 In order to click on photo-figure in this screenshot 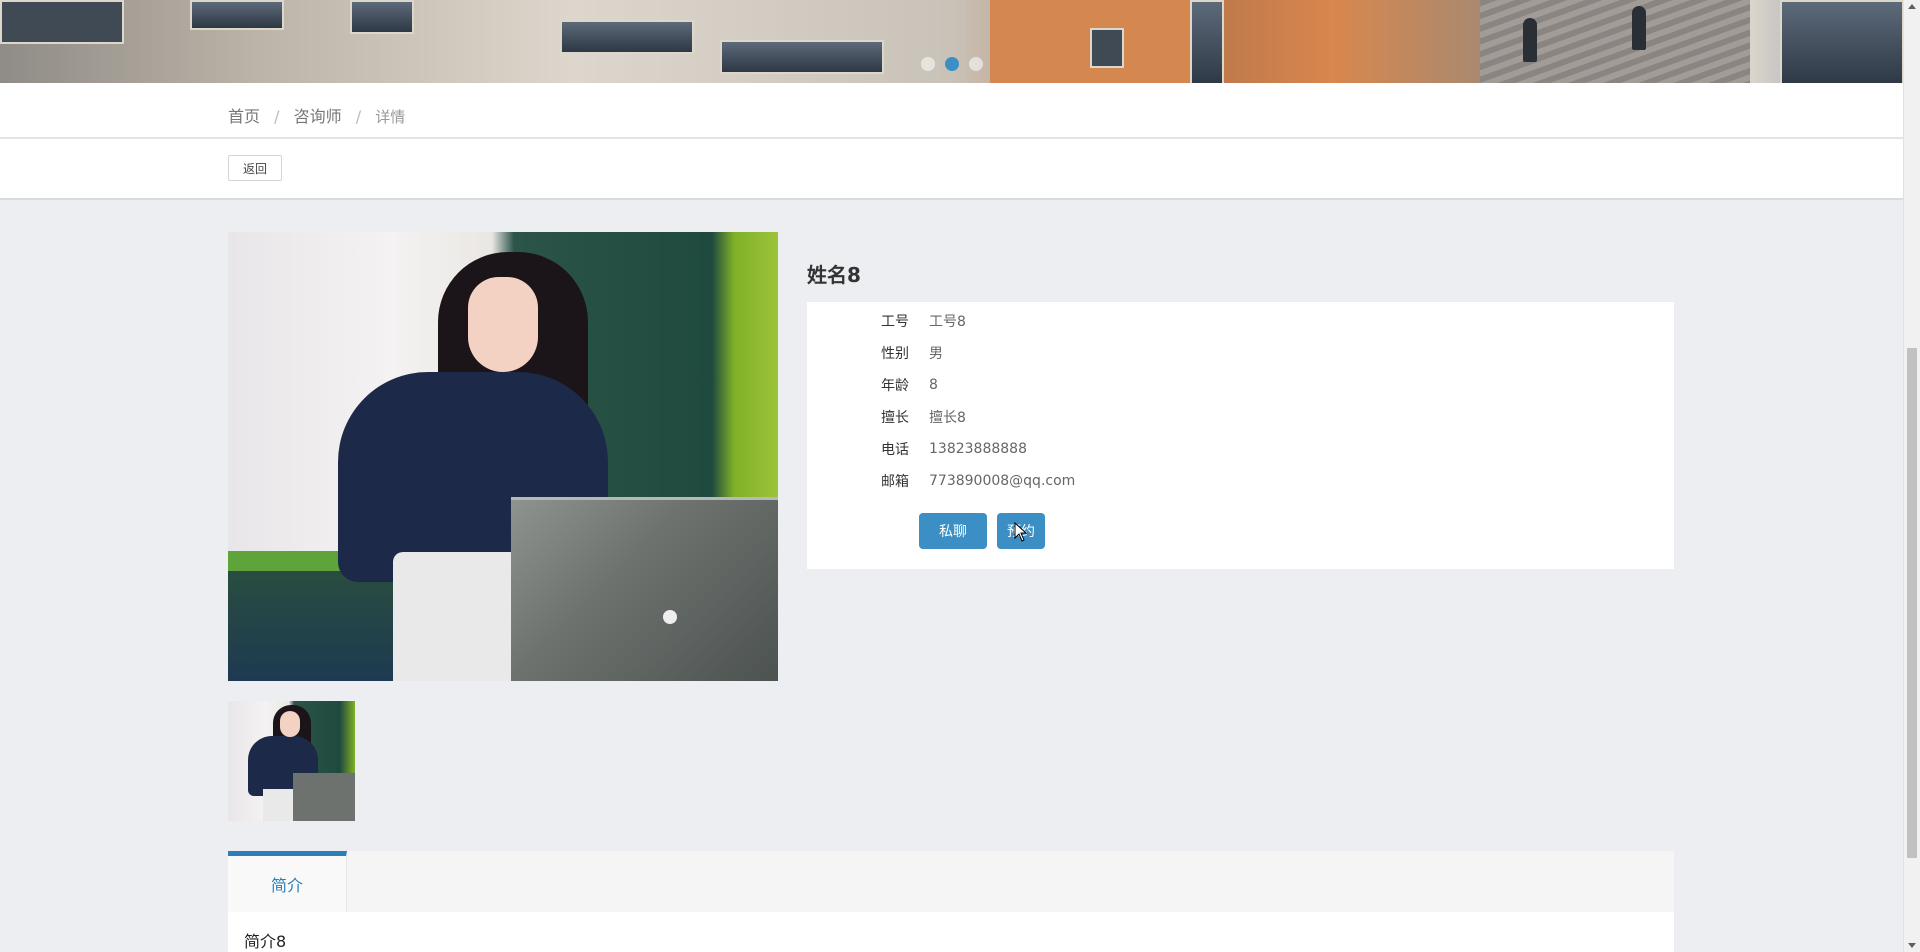, I will do `click(503, 324)`.